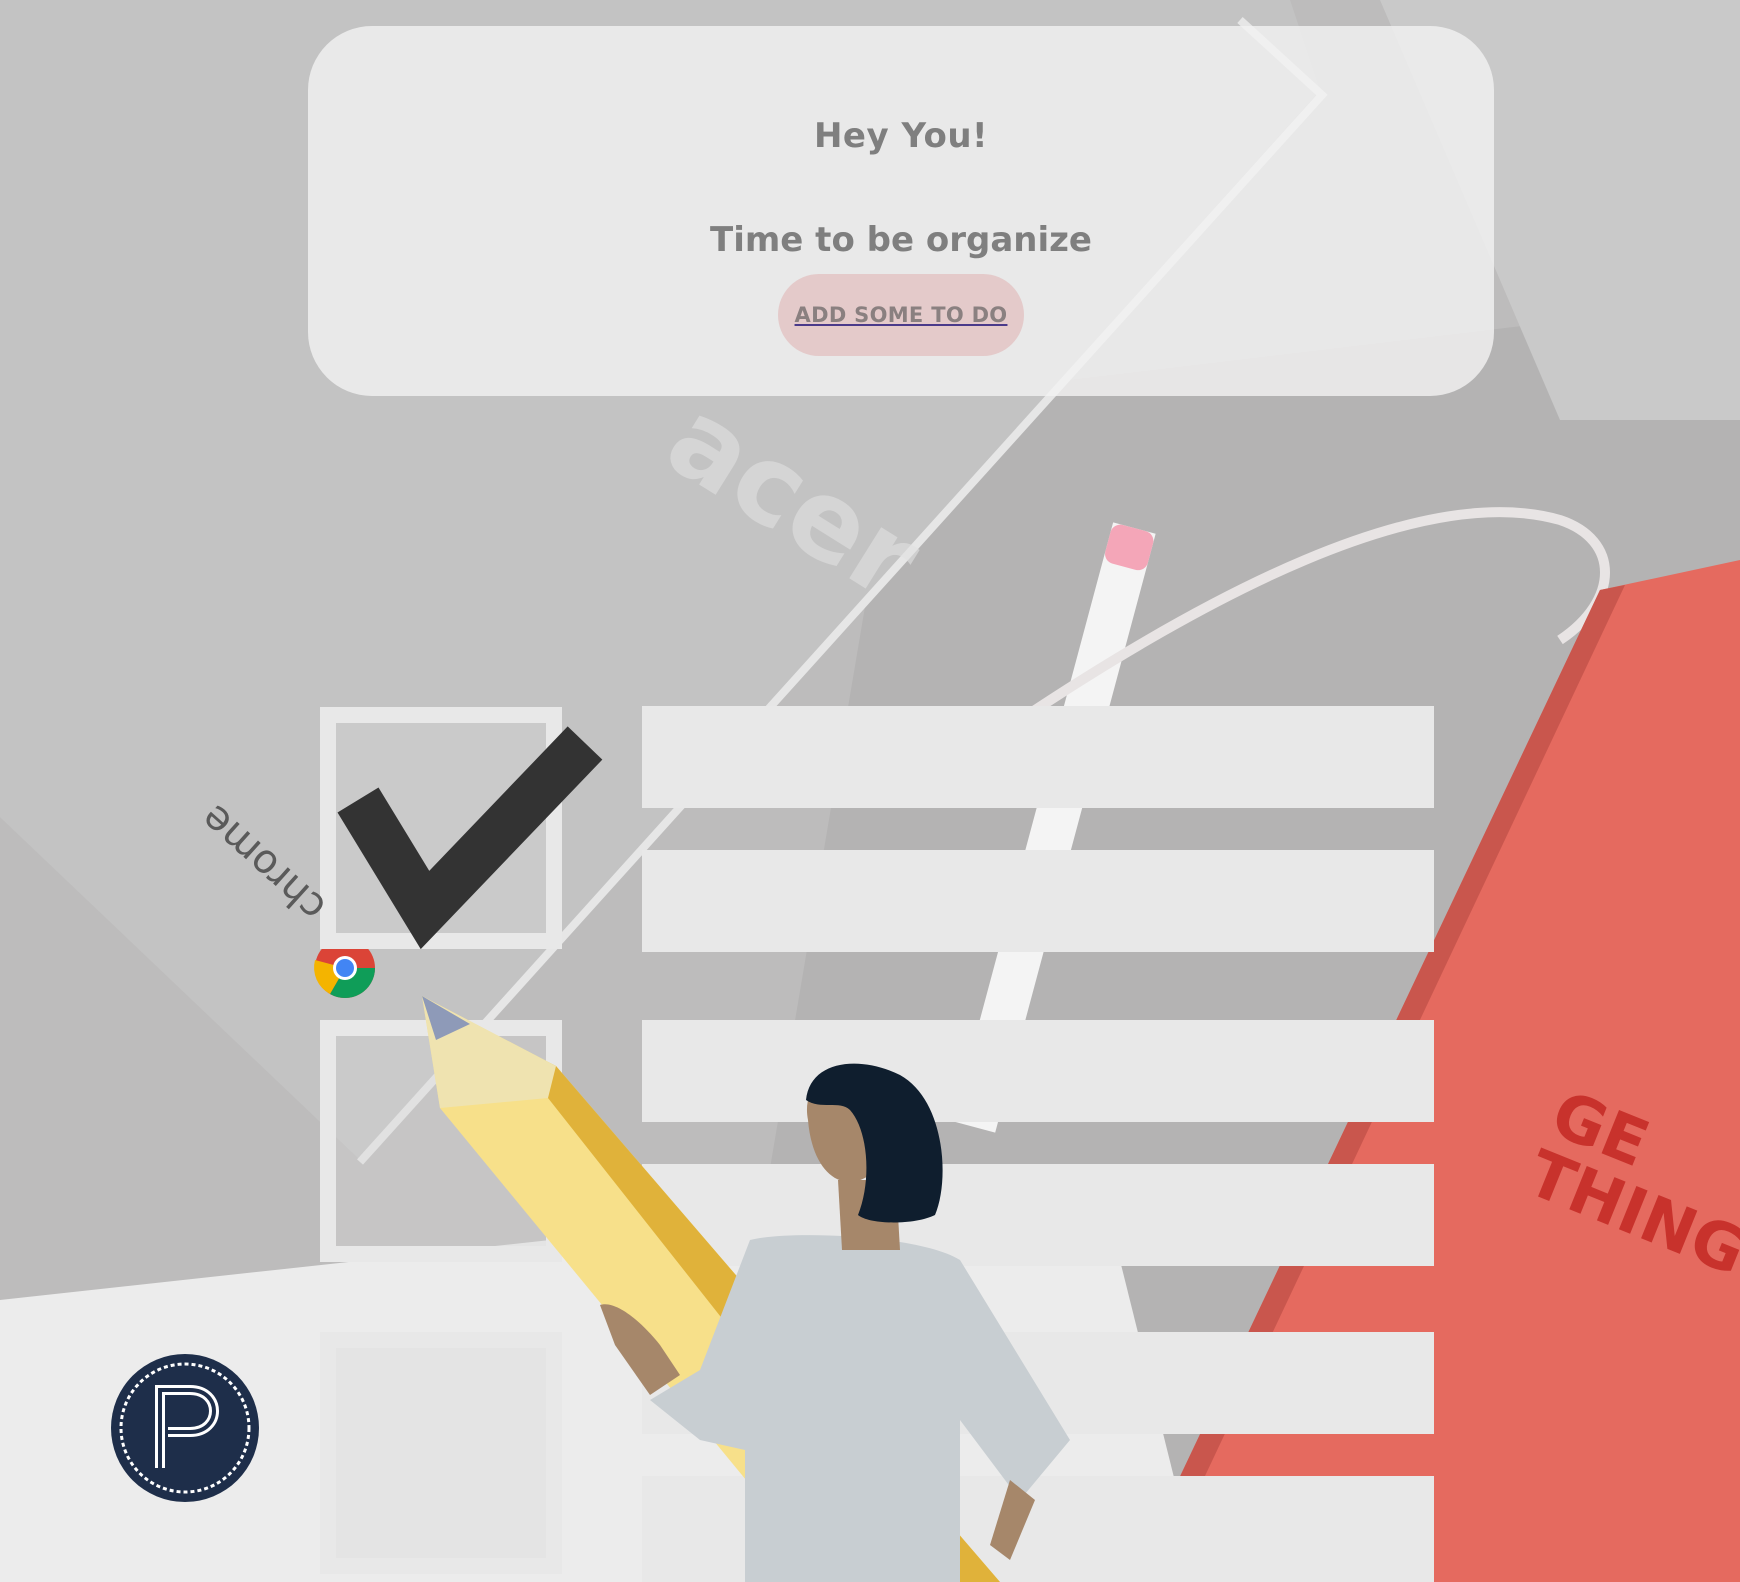  Describe the element at coordinates (901, 240) in the screenshot. I see `hero-tagline: Time to be organize` at that location.